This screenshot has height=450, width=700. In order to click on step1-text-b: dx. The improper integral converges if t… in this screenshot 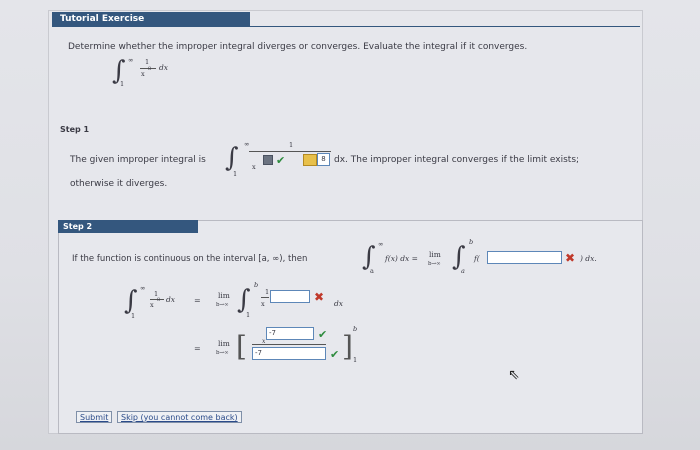, I will do `click(457, 160)`.